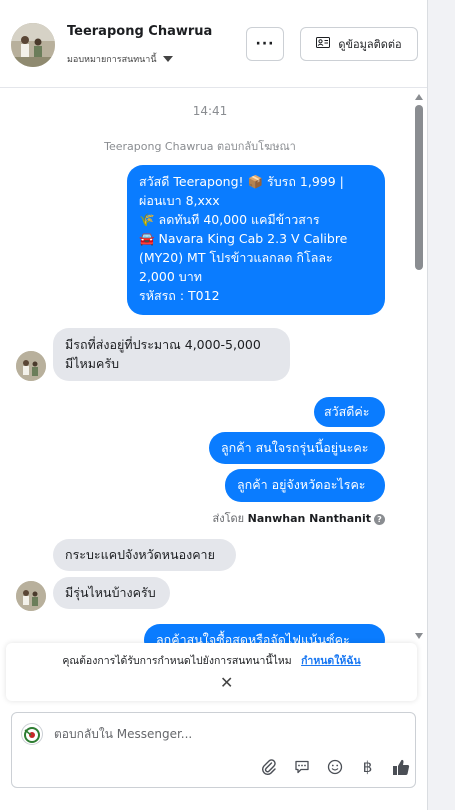 The width and height of the screenshot is (455, 810). What do you see at coordinates (111, 593) in the screenshot?
I see `incoming-message-bubble: มีรุ่นไหนบ้างครับ` at bounding box center [111, 593].